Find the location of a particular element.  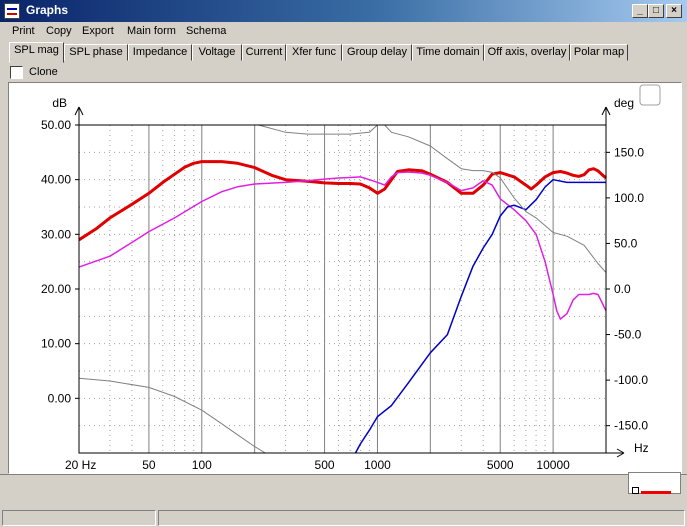

legend-red-line is located at coordinates (656, 492).